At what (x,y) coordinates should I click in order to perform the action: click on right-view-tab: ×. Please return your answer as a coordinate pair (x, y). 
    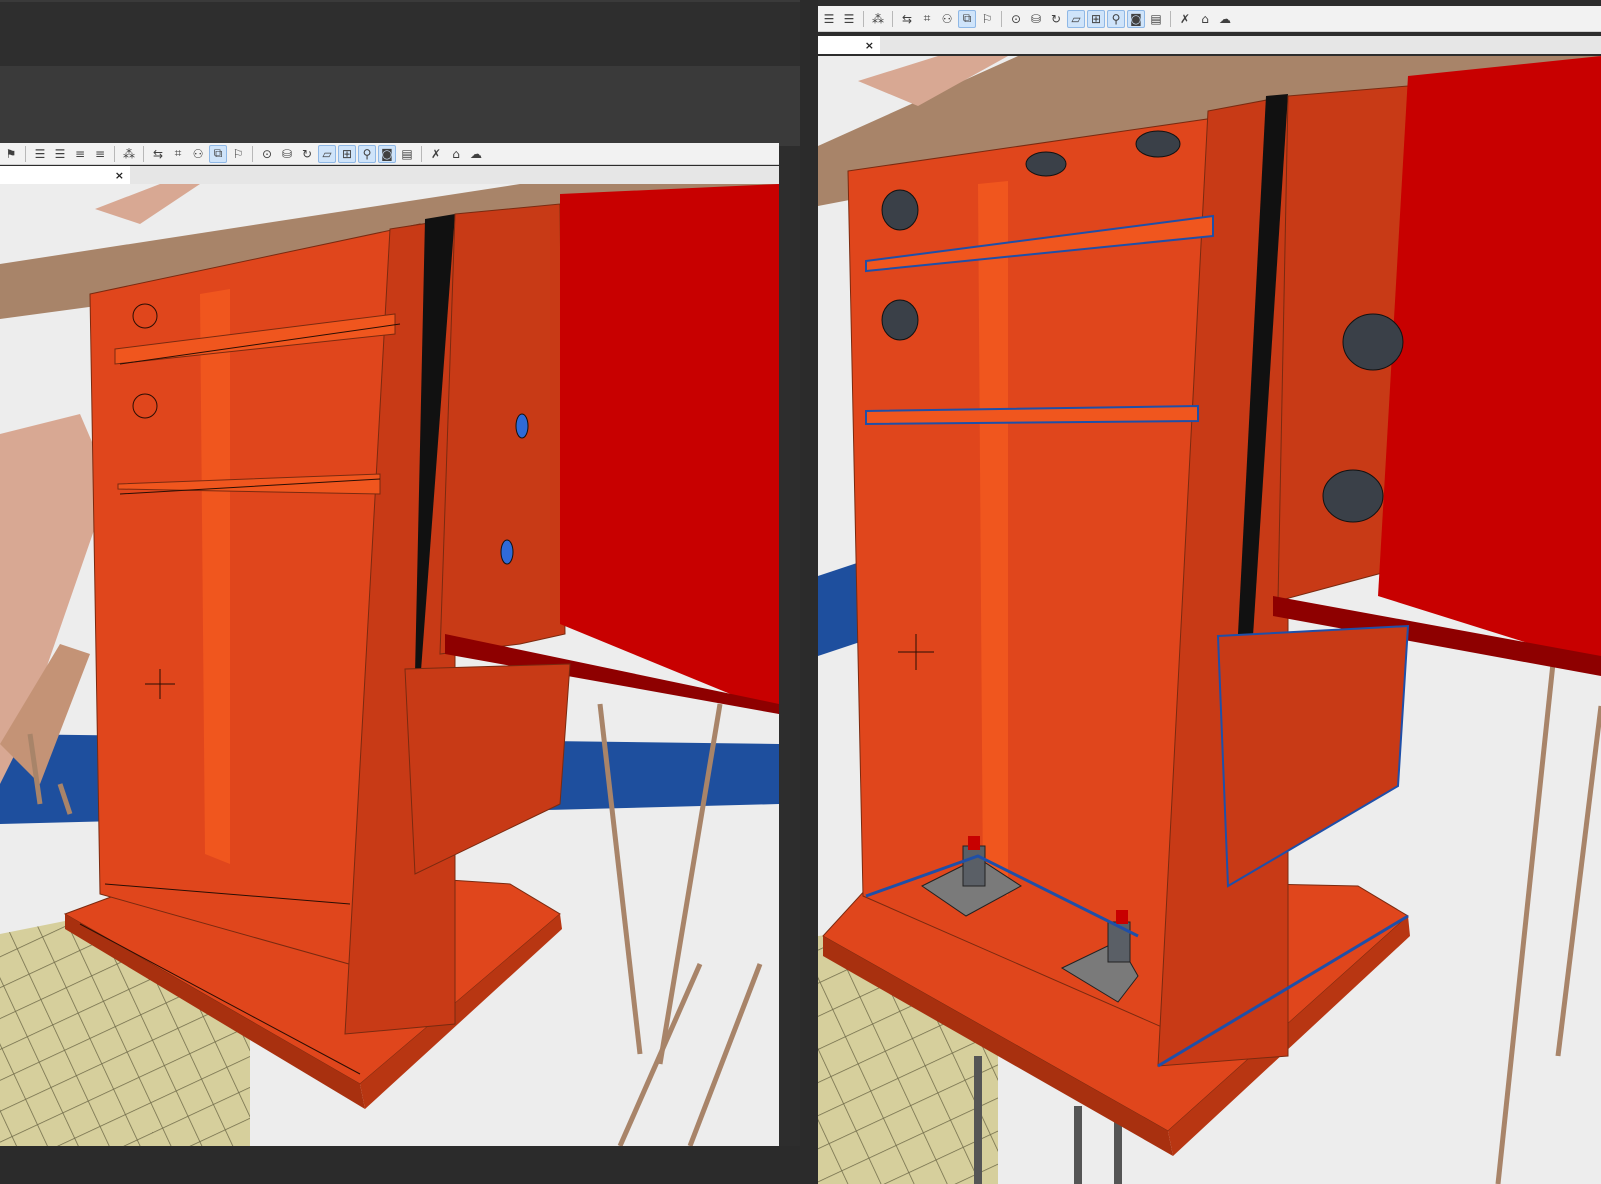
    Looking at the image, I should click on (849, 45).